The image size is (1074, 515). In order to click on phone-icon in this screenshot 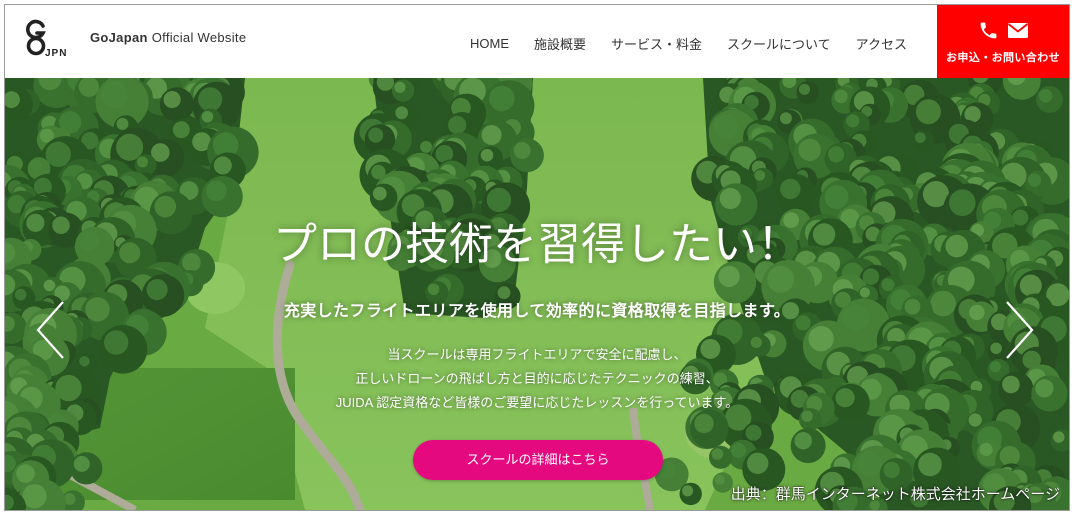, I will do `click(988, 30)`.